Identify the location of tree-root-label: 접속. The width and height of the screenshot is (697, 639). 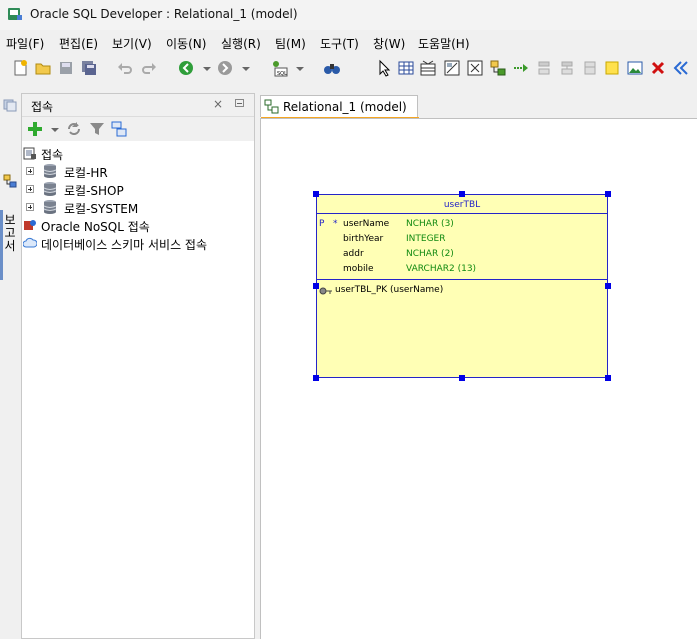
(52, 155).